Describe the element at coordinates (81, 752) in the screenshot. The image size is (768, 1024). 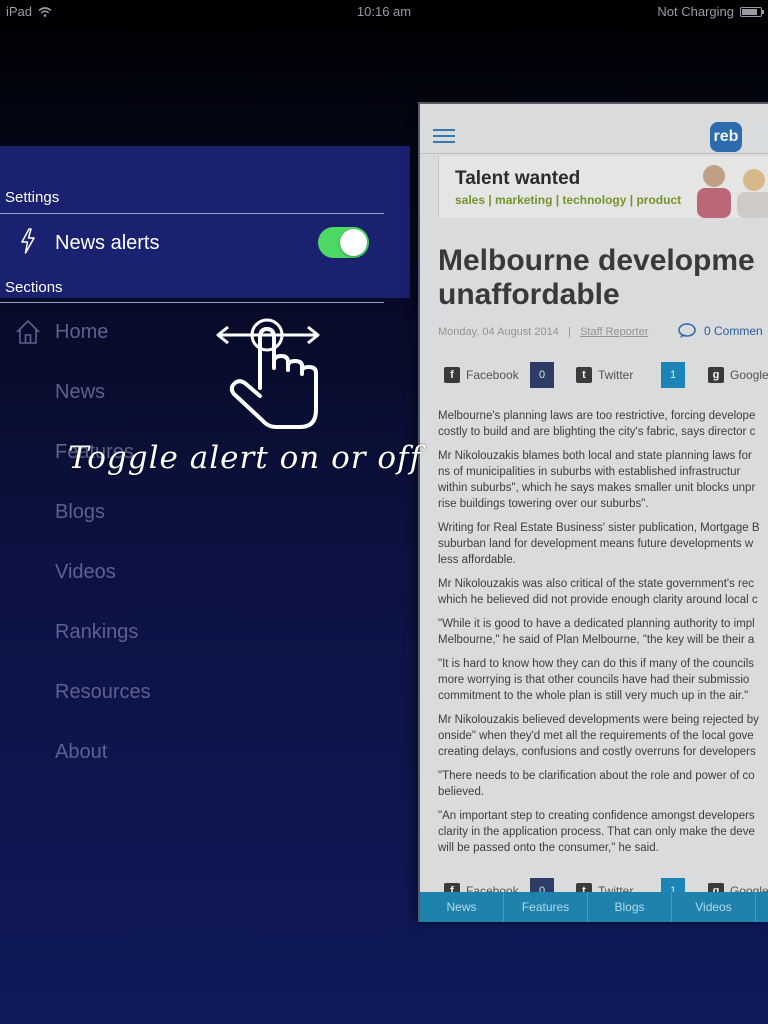
I see `nav-item-label: About` at that location.